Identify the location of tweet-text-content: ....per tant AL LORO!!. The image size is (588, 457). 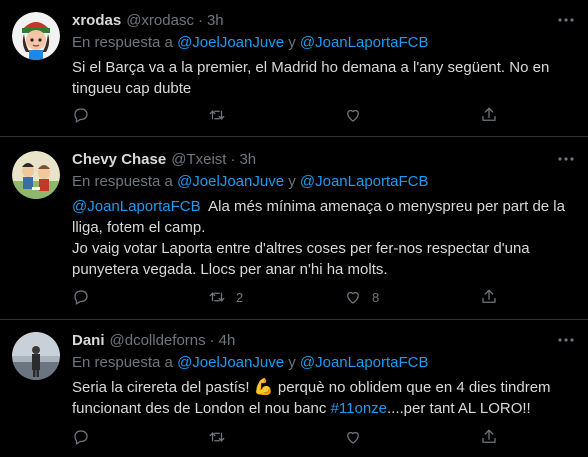
(459, 408).